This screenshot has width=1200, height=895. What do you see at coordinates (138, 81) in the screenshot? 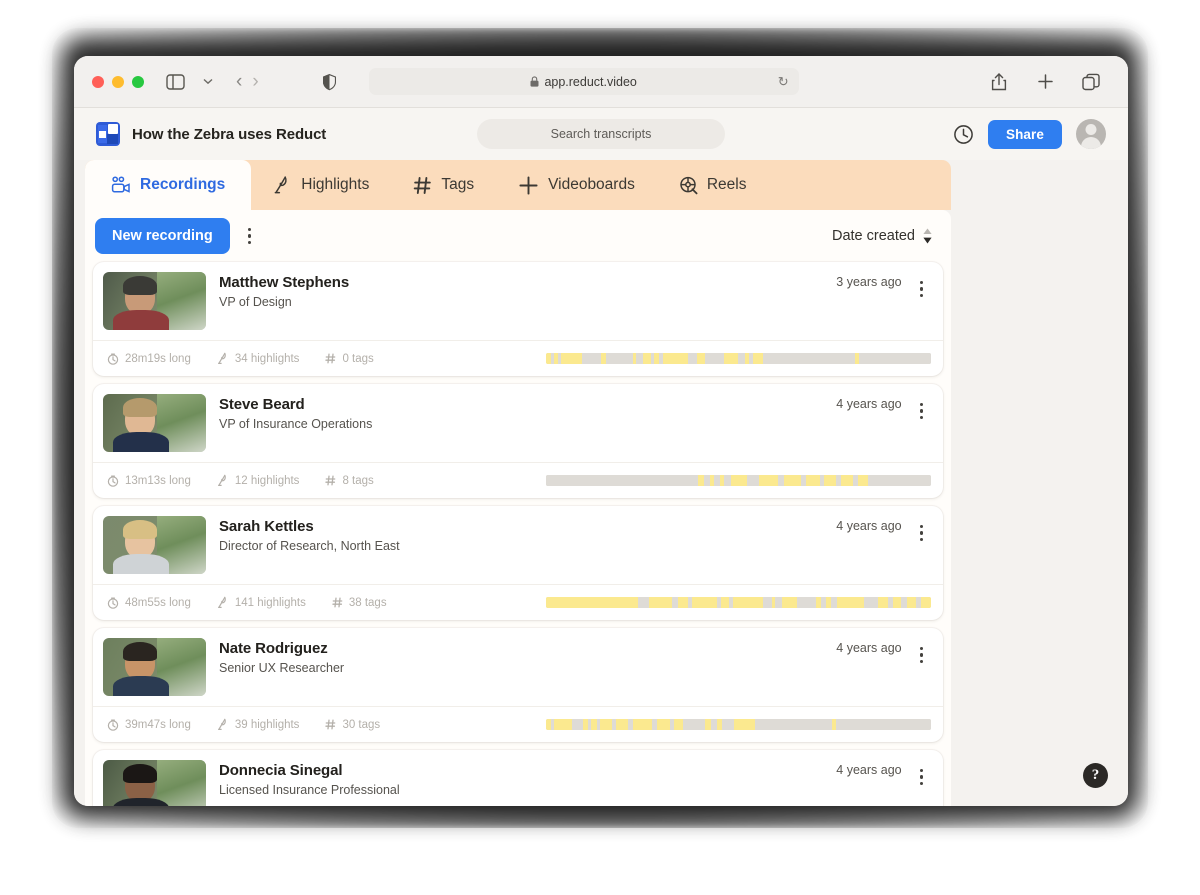
I see `maximize-window-button` at bounding box center [138, 81].